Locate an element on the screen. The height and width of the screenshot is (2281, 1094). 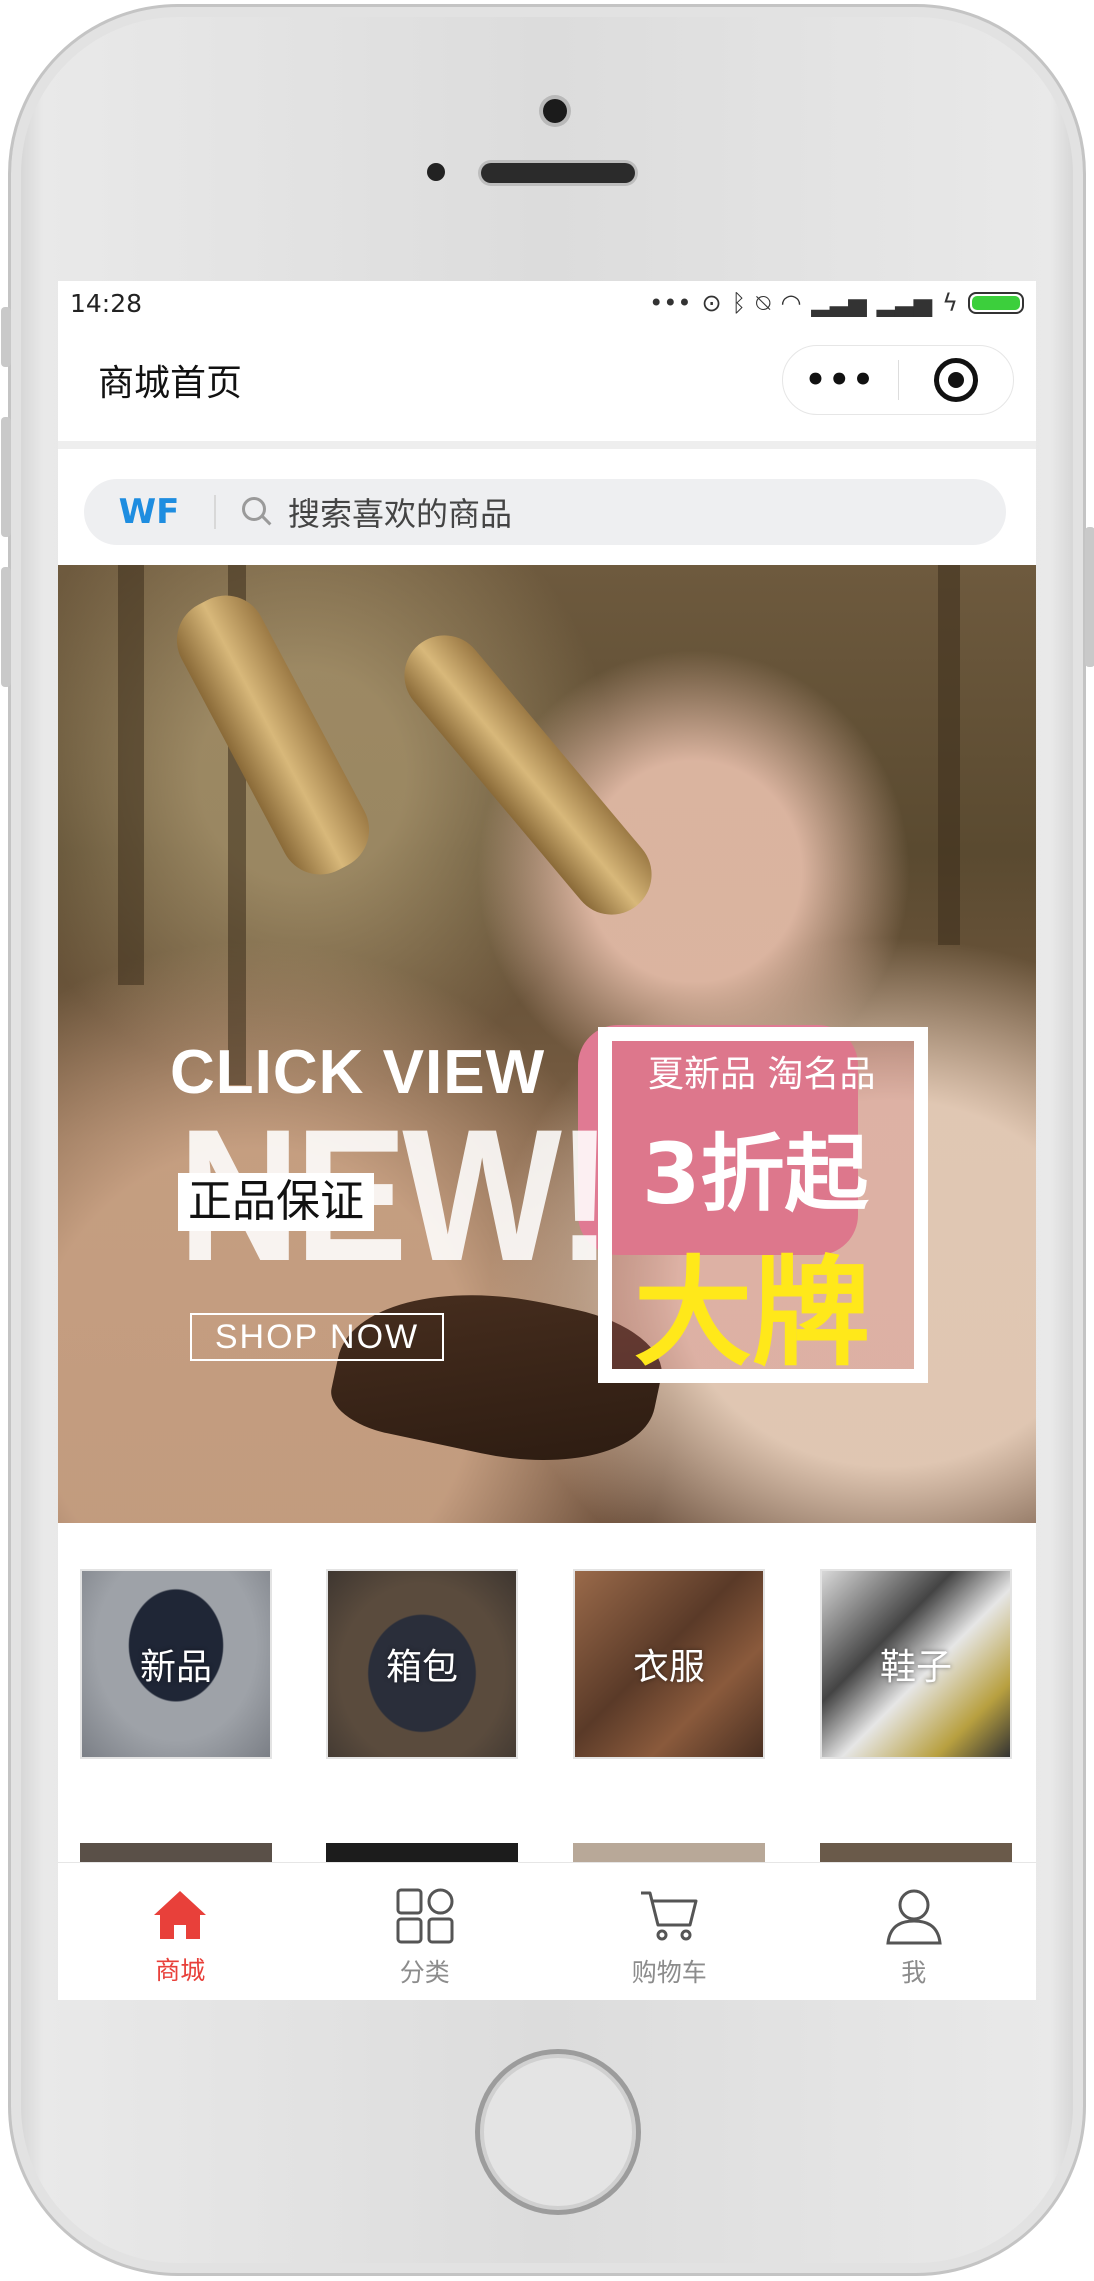
tab-home: 商城 is located at coordinates (180, 1931).